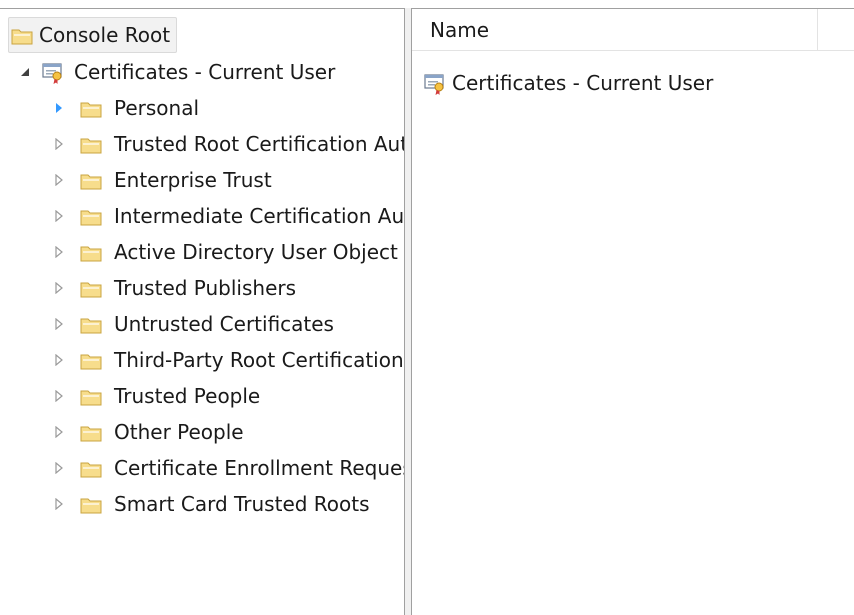 The image size is (854, 615). I want to click on collapse-triangle-icon, so click(25, 72).